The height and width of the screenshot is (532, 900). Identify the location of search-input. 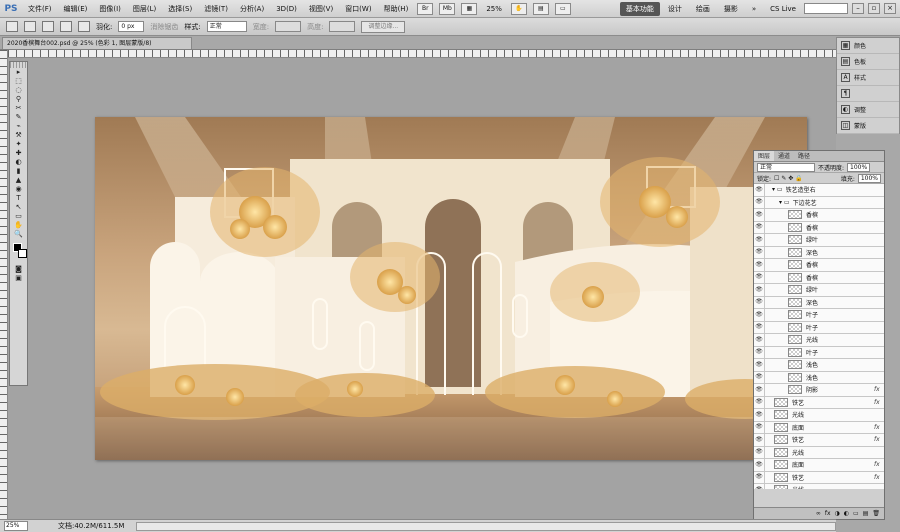
(826, 8).